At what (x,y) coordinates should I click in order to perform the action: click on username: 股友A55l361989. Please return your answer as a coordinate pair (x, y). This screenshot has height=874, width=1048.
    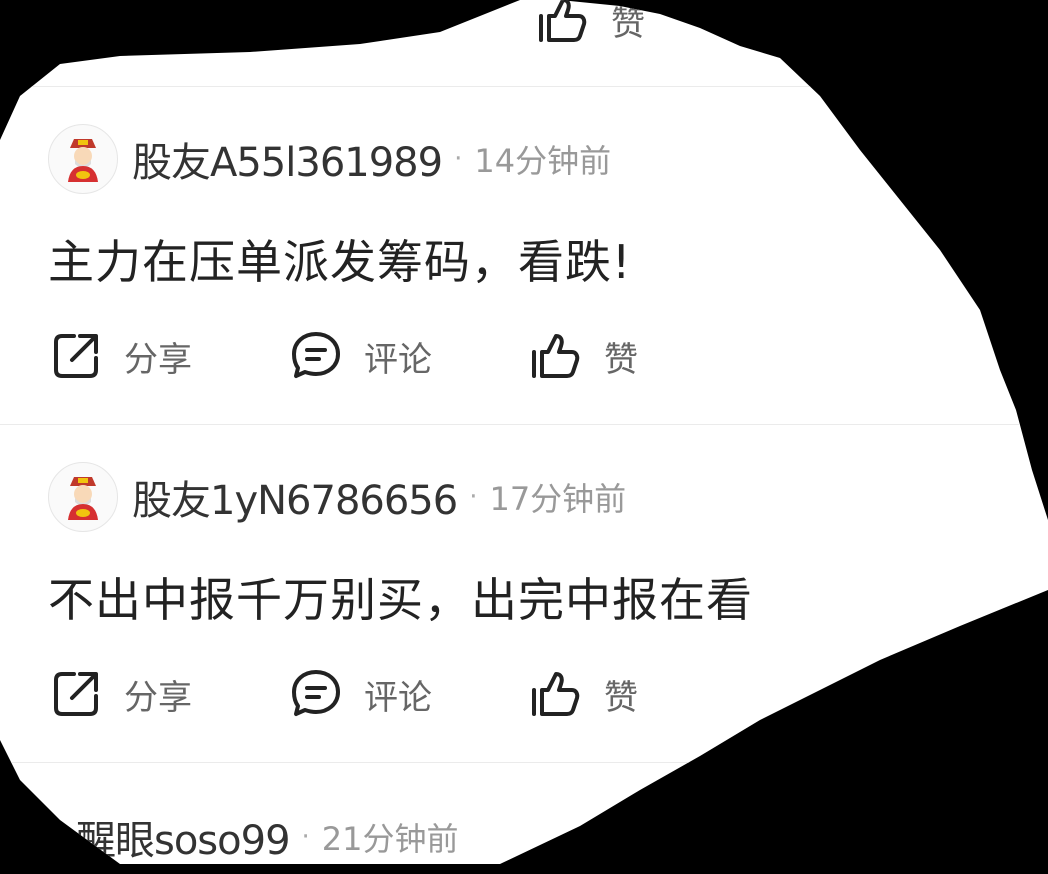
    Looking at the image, I should click on (287, 159).